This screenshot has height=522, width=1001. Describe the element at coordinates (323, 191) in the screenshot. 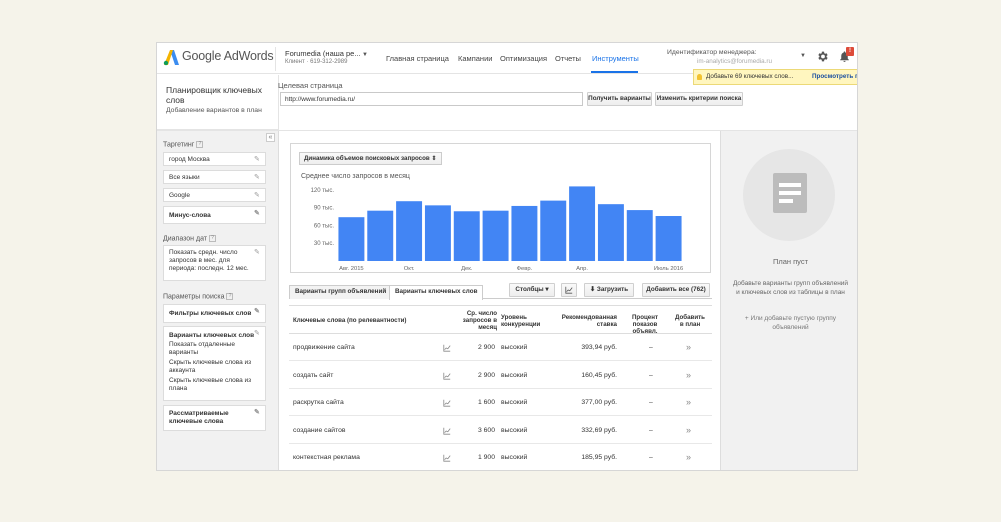

I see `y-tick-label: 120 тыс.` at that location.